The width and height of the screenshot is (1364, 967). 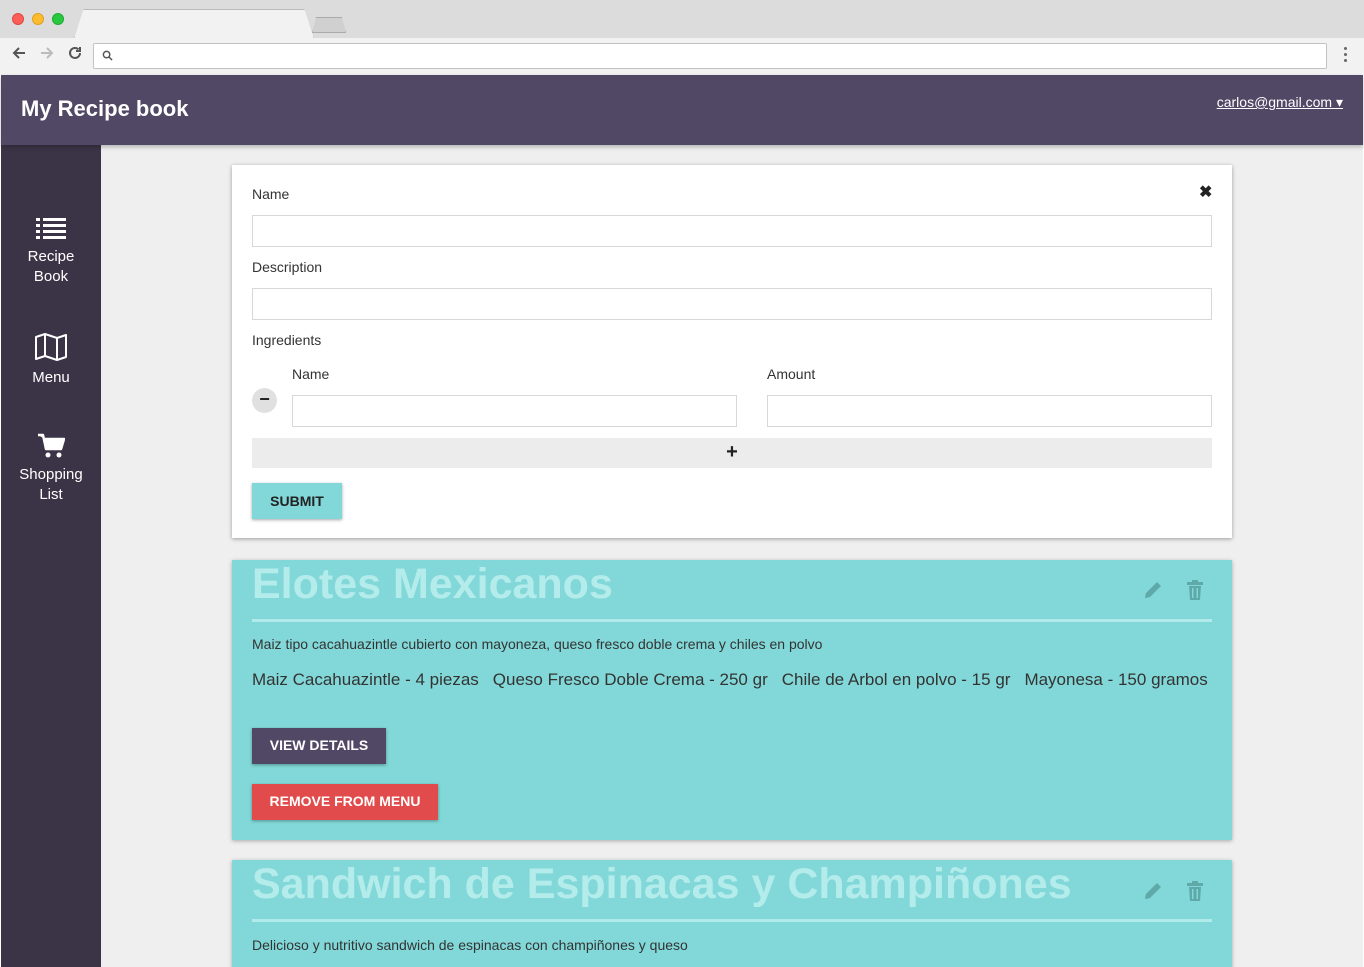 I want to click on sidebar-item-label: Recipe Book, so click(x=51, y=266).